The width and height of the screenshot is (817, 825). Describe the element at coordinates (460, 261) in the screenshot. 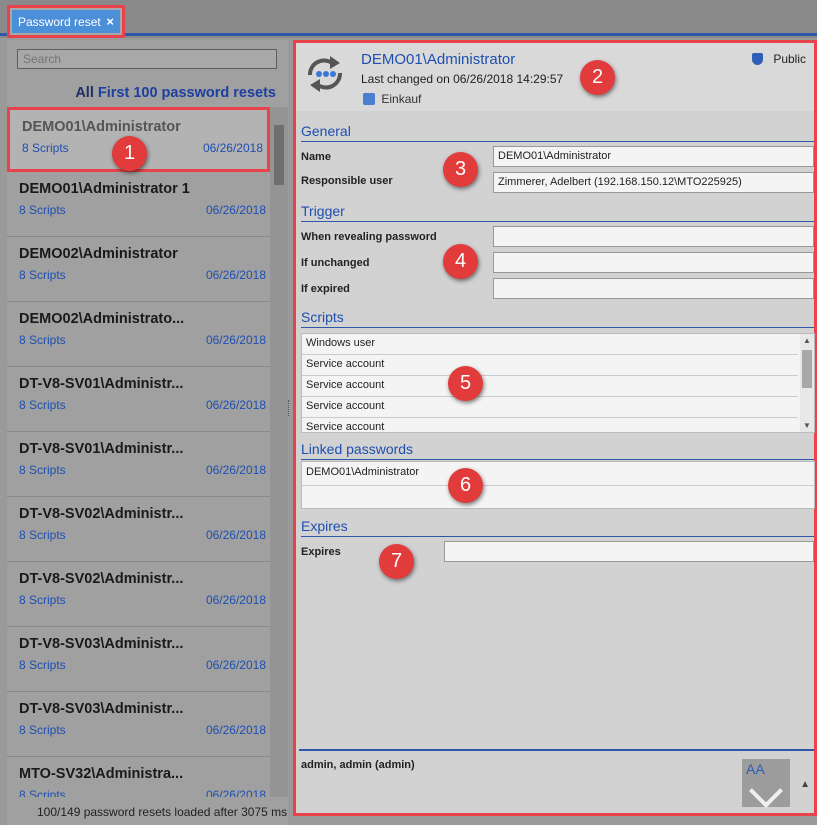

I see `callout-badge: 4` at that location.